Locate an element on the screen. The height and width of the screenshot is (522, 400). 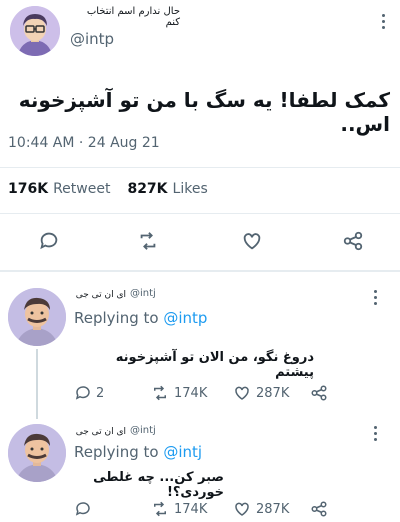
likes-label: Likes is located at coordinates (190, 189).